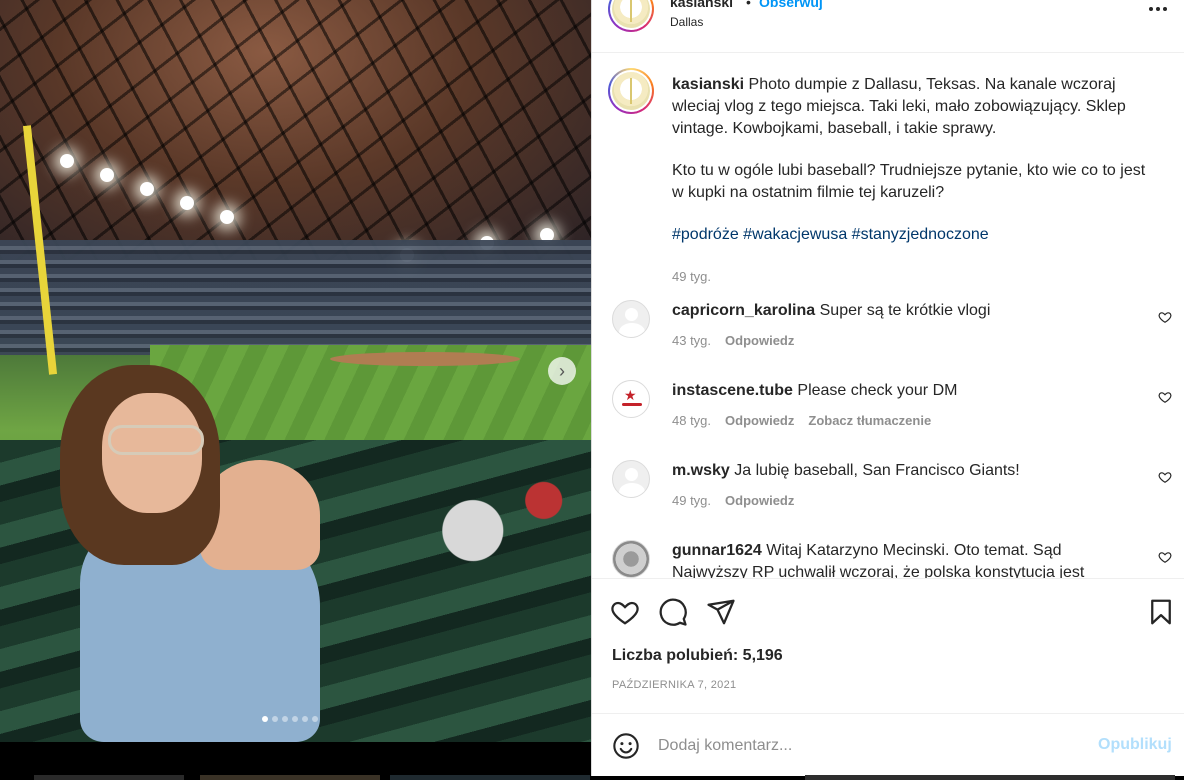 The height and width of the screenshot is (780, 1184). I want to click on comment-username: instascene.tube, so click(732, 390).